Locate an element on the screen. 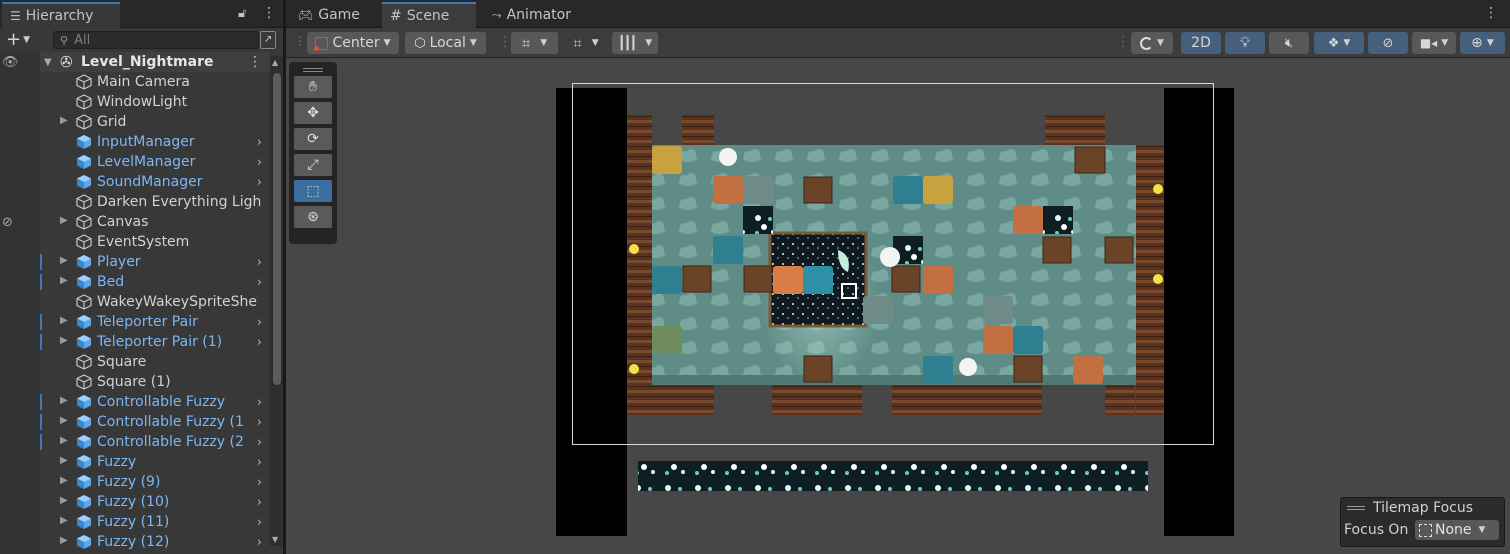  scroll-down-icon: ▼ is located at coordinates (275, 539).